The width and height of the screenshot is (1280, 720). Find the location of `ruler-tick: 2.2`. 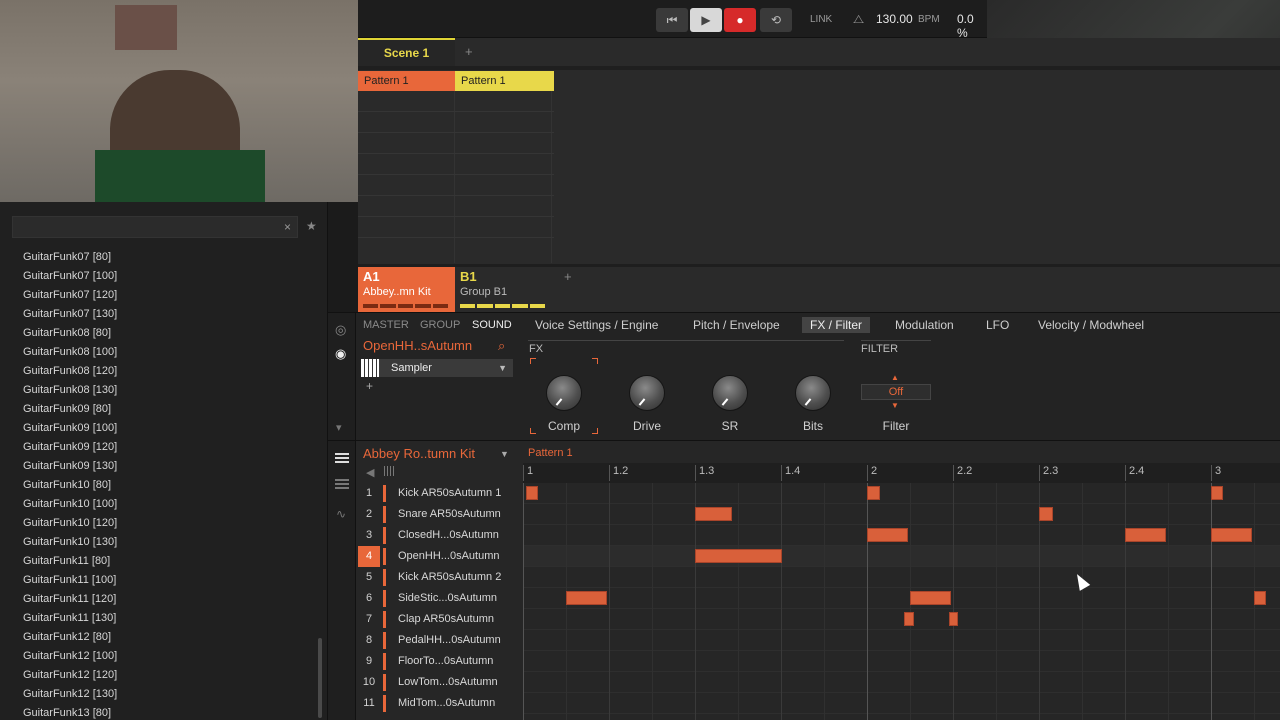

ruler-tick: 2.2 is located at coordinates (962, 473).